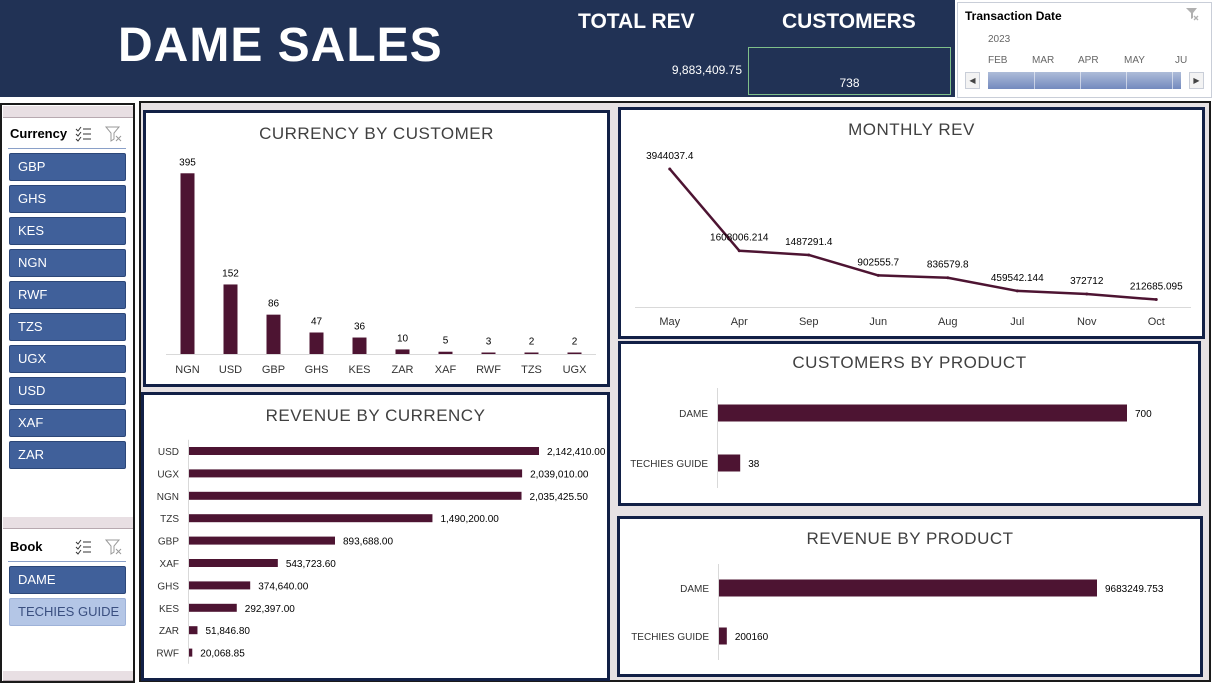  What do you see at coordinates (575, 370) in the screenshot?
I see `x-tick-label: UGX` at bounding box center [575, 370].